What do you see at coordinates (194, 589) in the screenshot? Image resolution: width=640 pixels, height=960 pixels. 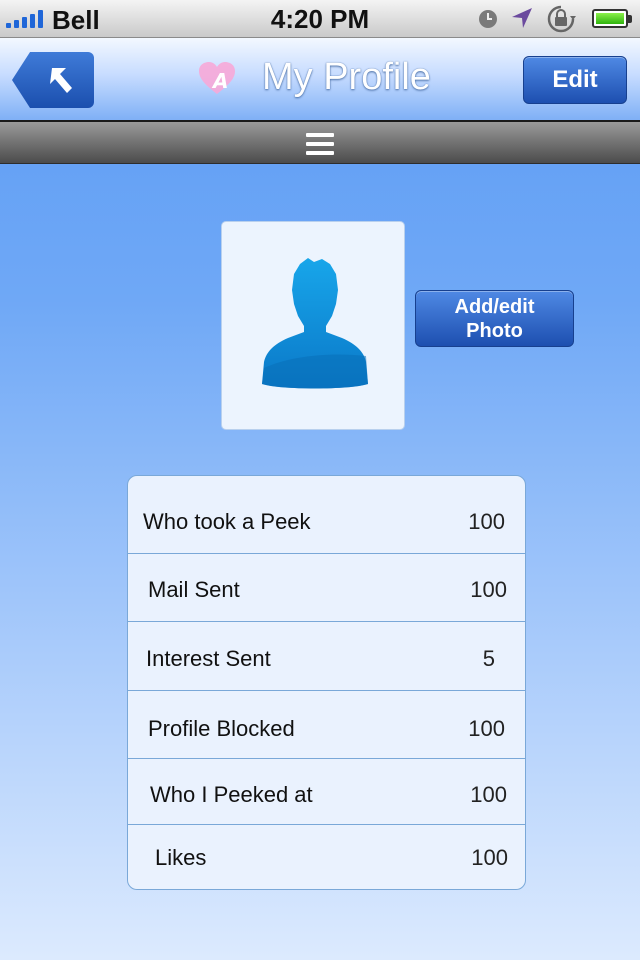 I see `stat-label: Mail Sent` at bounding box center [194, 589].